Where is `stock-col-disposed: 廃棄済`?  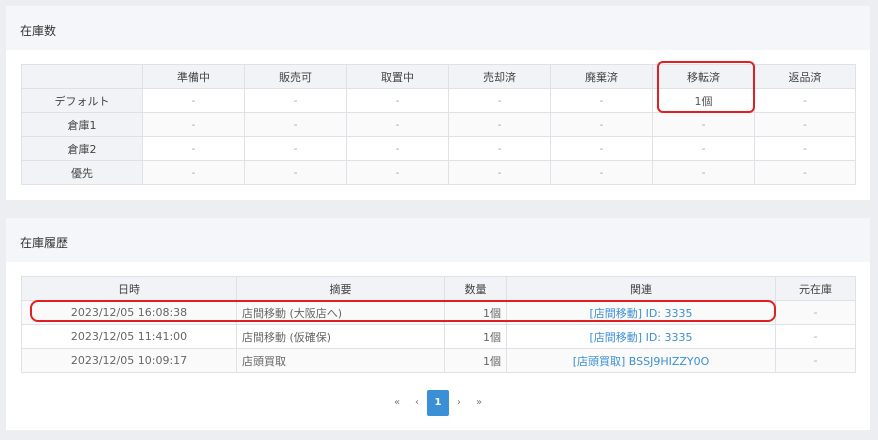
stock-col-disposed: 廃棄済 is located at coordinates (601, 76).